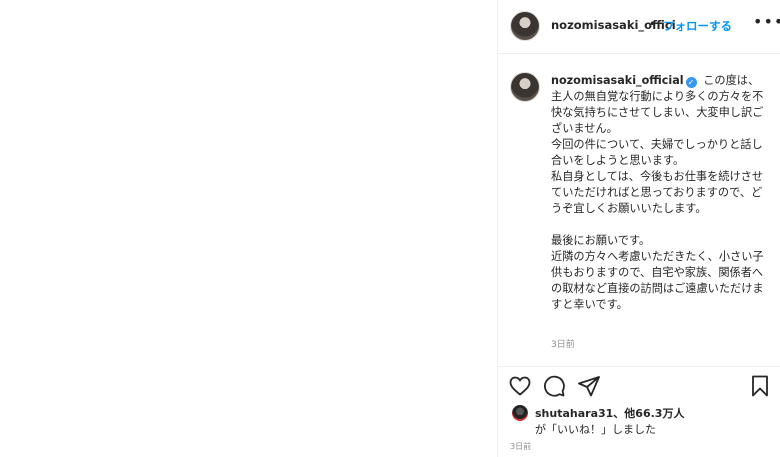  I want to click on action-bar, so click(639, 387).